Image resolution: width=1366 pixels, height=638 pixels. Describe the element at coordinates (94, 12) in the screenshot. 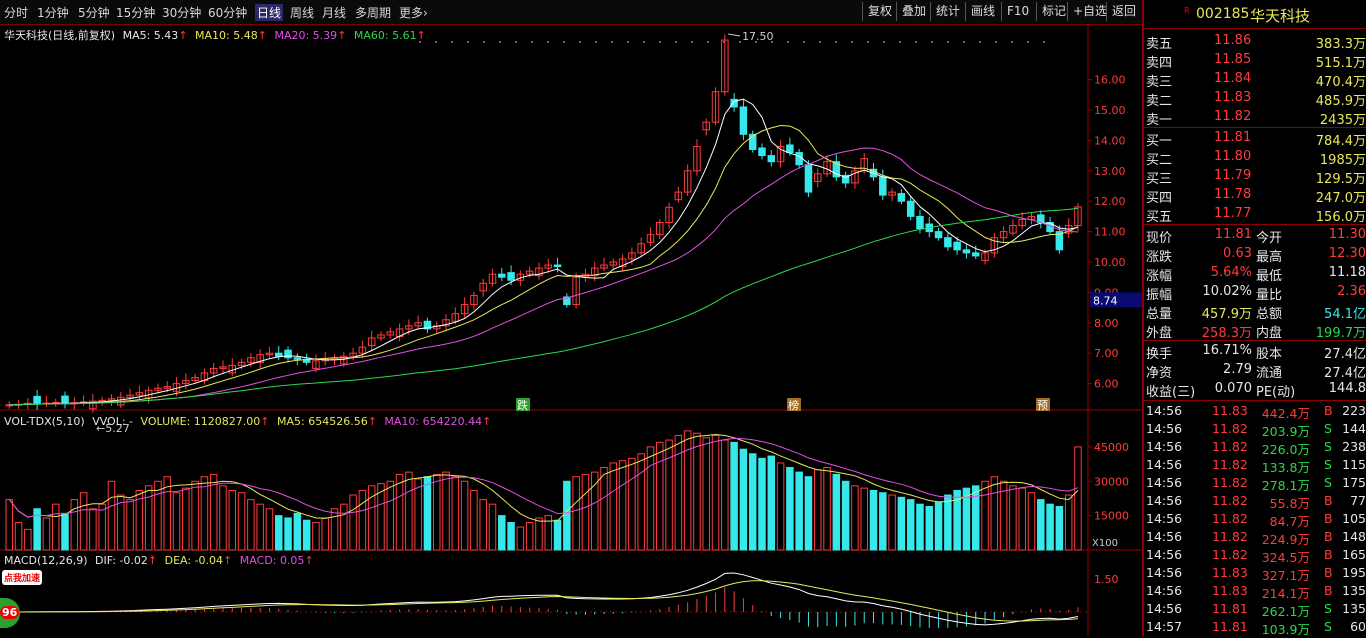

I see `period-tab-2: 5分钟` at that location.